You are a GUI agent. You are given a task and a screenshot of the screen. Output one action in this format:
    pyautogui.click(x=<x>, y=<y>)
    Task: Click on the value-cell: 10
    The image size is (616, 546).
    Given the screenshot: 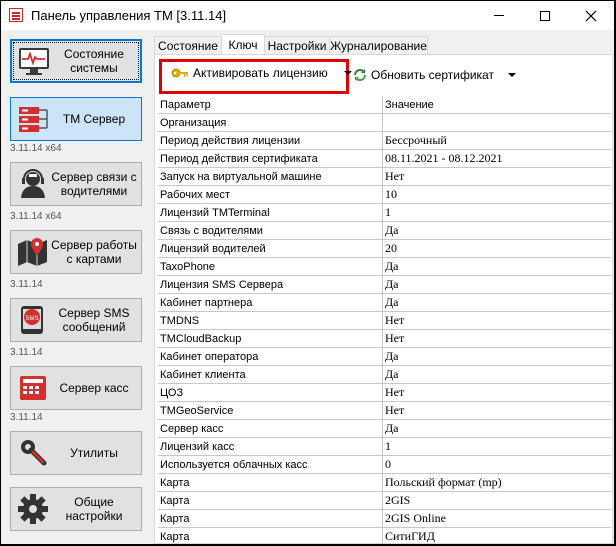 What is the action you would take?
    pyautogui.click(x=496, y=194)
    